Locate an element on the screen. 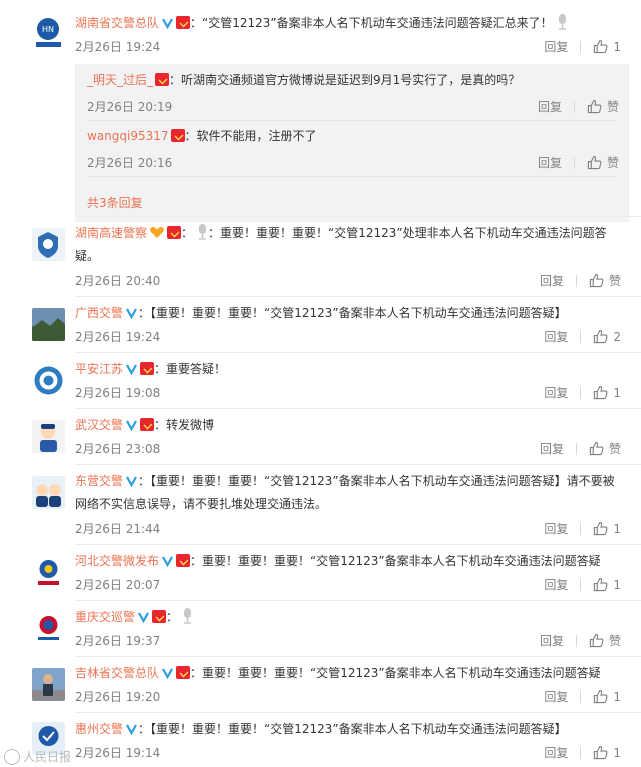 The width and height of the screenshot is (641, 767). comment-text: ：转发微博 is located at coordinates (184, 425).